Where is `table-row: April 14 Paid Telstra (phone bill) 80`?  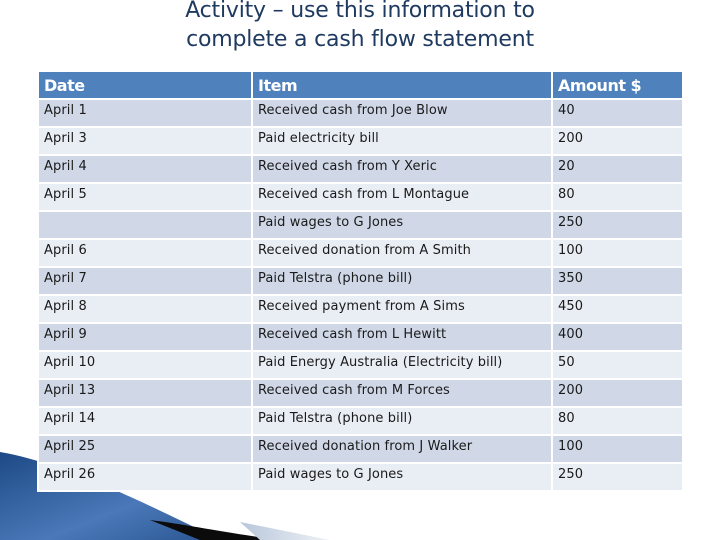
table-row: April 14 Paid Telstra (phone bill) 80 is located at coordinates (360, 421).